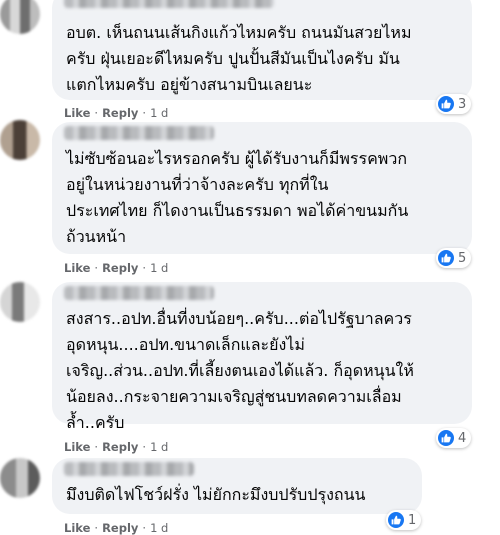  I want to click on reaction-count-number: 5, so click(462, 258).